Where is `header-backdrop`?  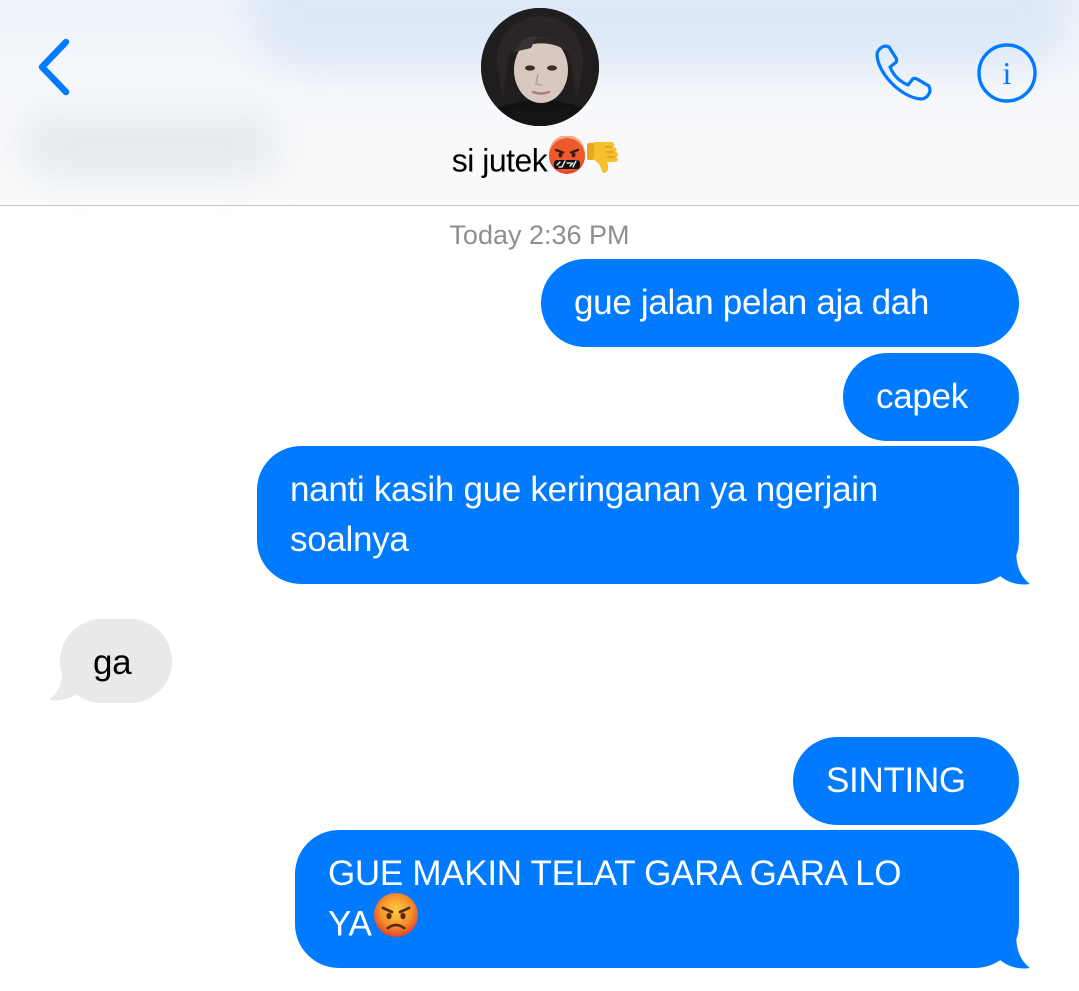
header-backdrop is located at coordinates (660, 35).